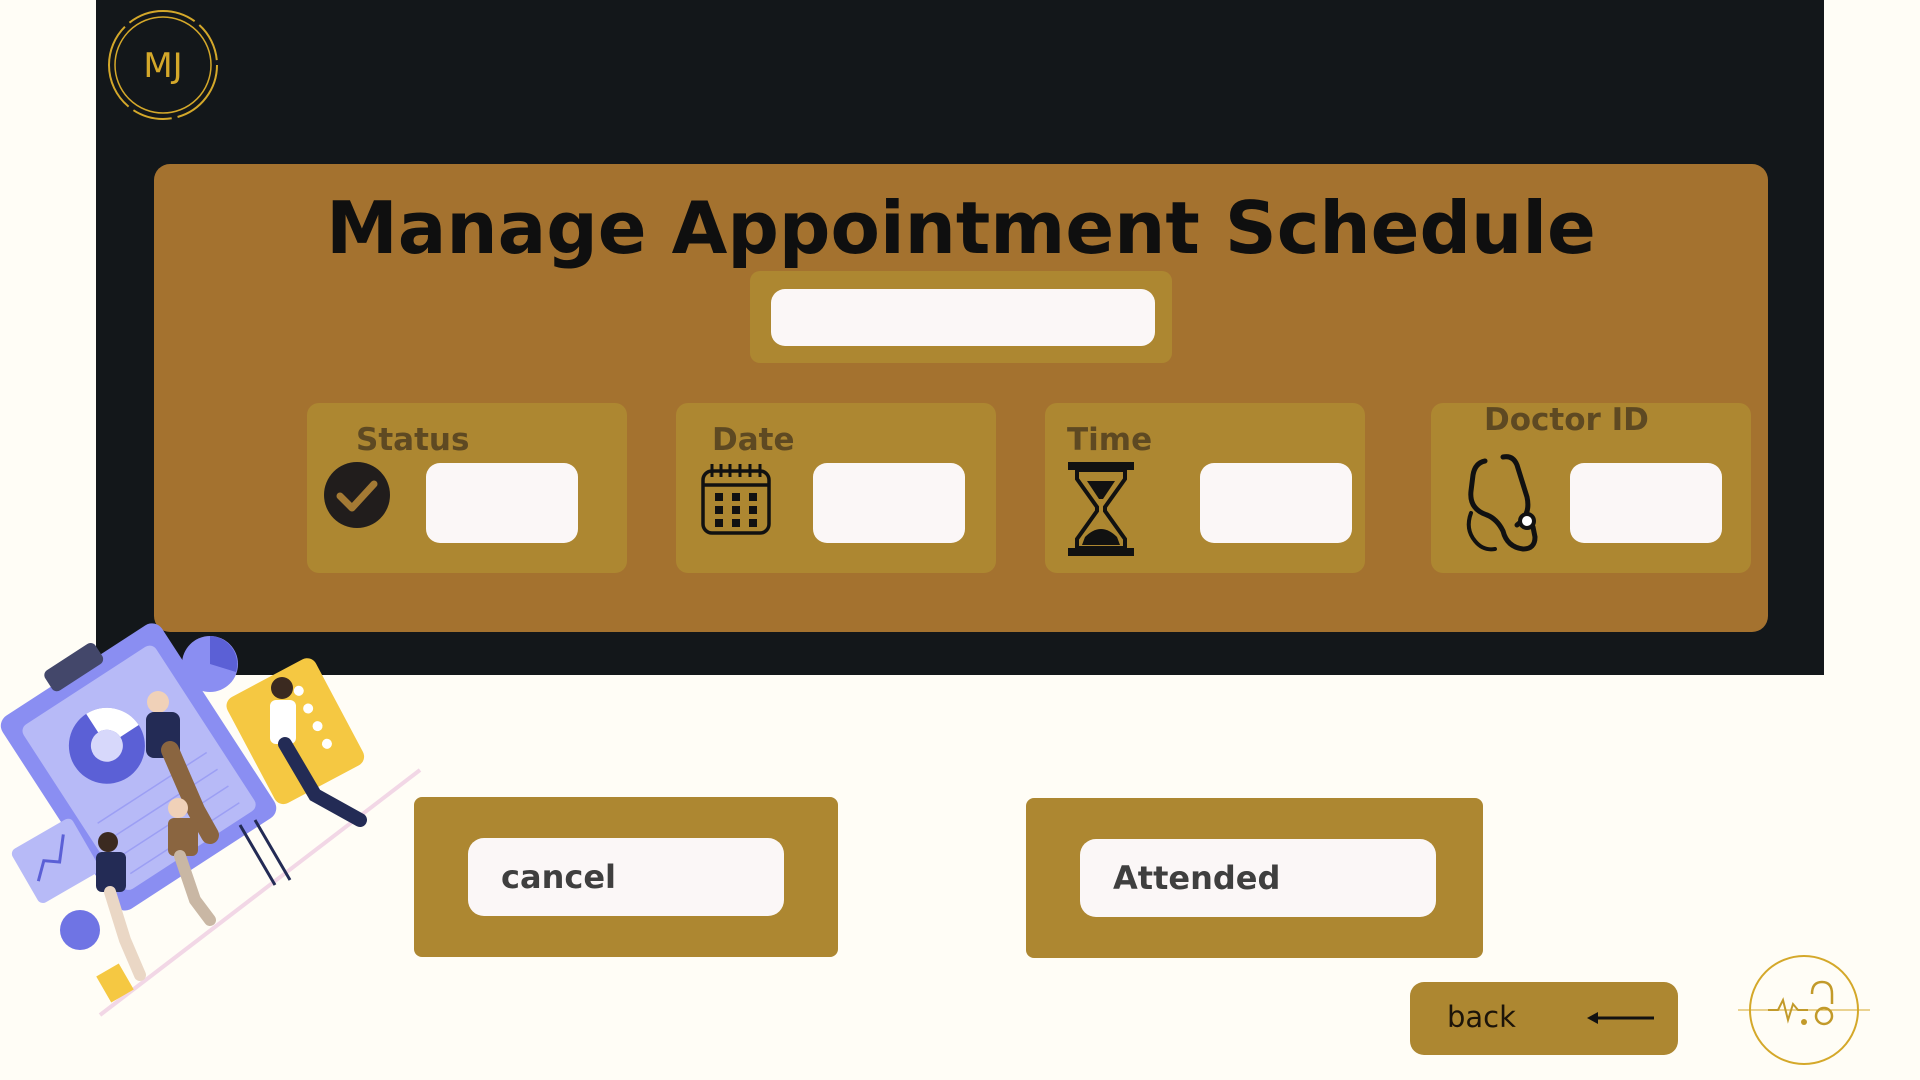 This screenshot has height=1080, width=1920. I want to click on attended-card: Attended, so click(1254, 878).